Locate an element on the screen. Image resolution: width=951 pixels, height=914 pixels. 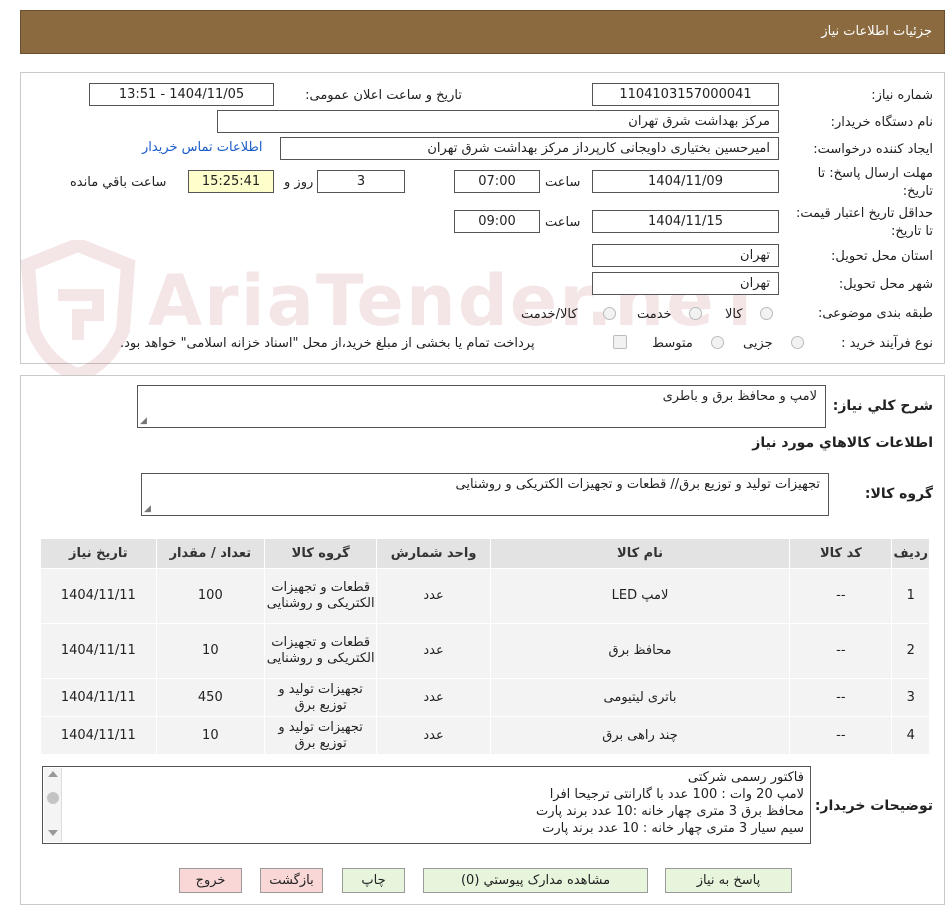
scroll-down-icon is located at coordinates (53, 833).